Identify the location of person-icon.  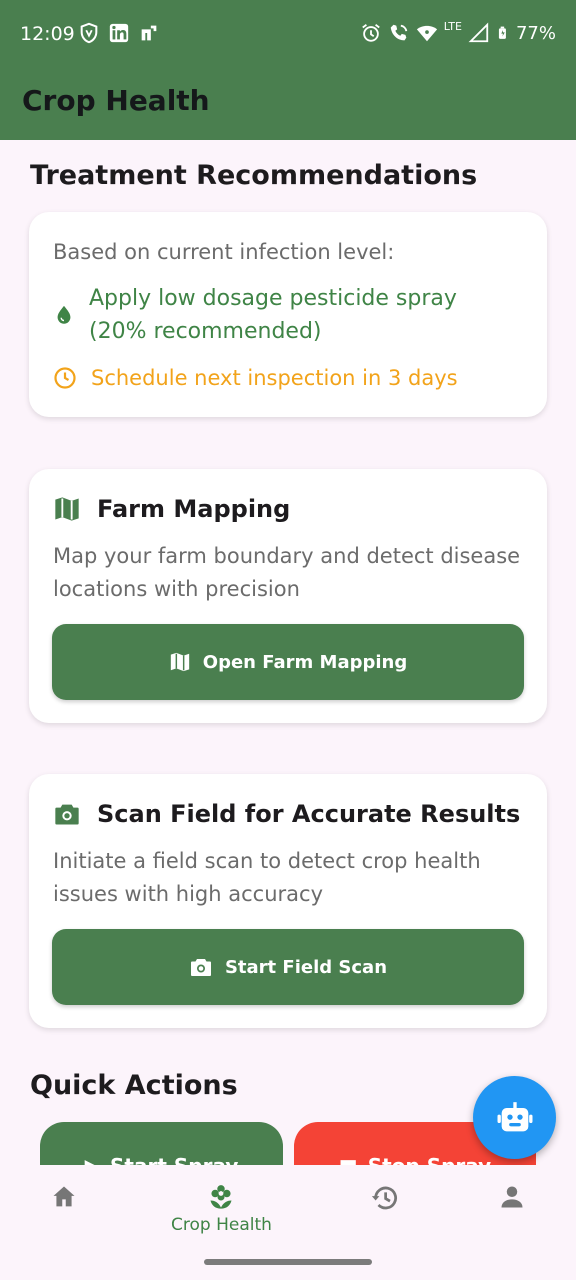
(512, 1197).